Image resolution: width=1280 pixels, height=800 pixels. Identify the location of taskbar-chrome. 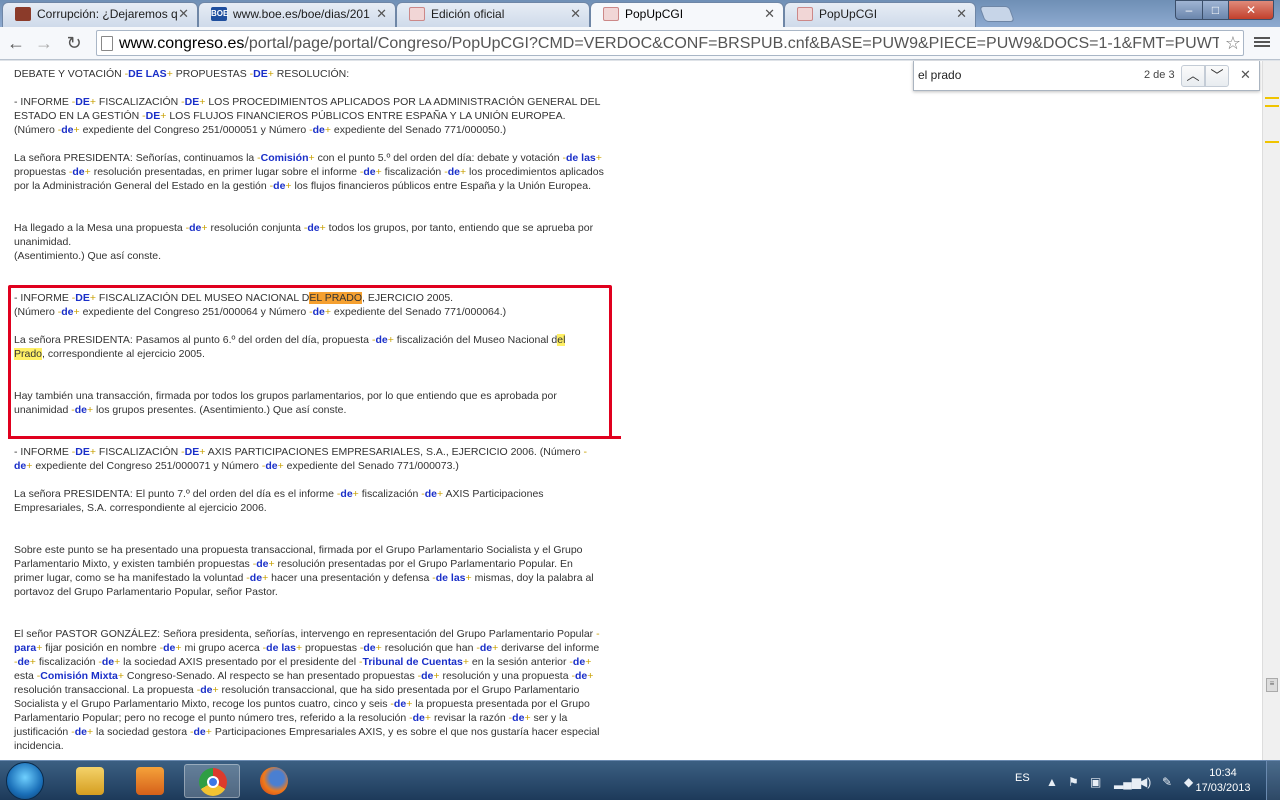
(212, 781).